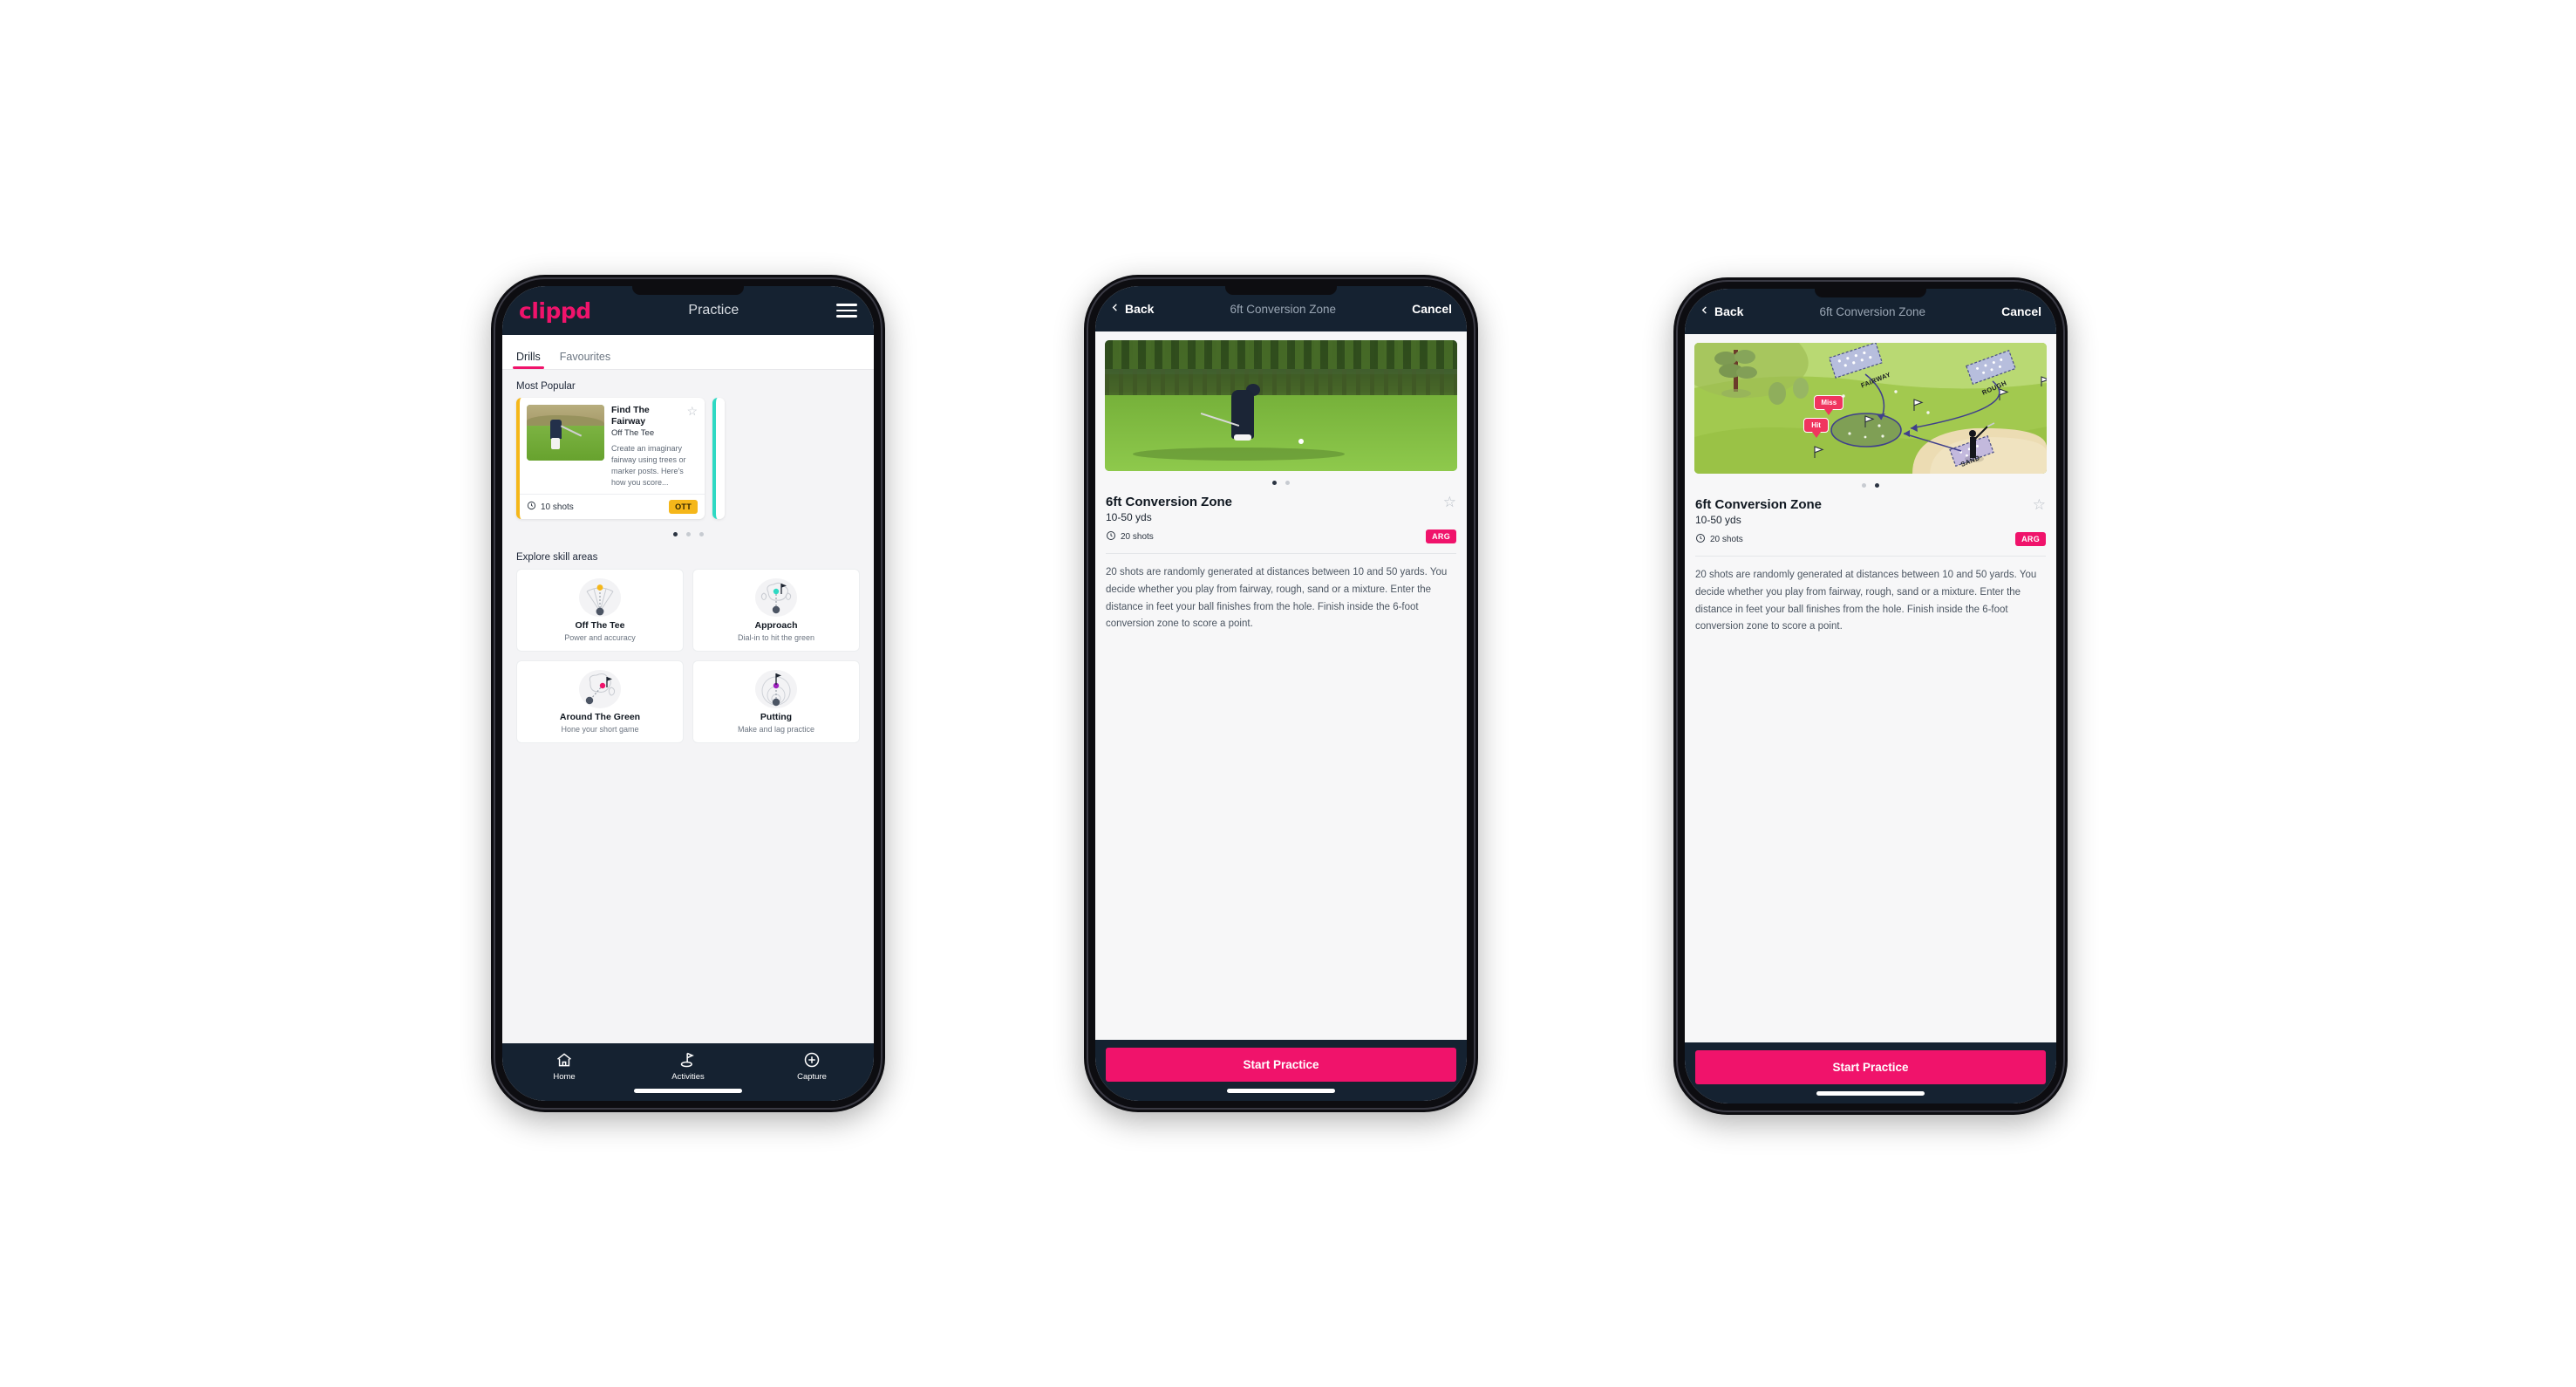 This screenshot has height=1387, width=2576. I want to click on shots-count: 10 shots, so click(550, 507).